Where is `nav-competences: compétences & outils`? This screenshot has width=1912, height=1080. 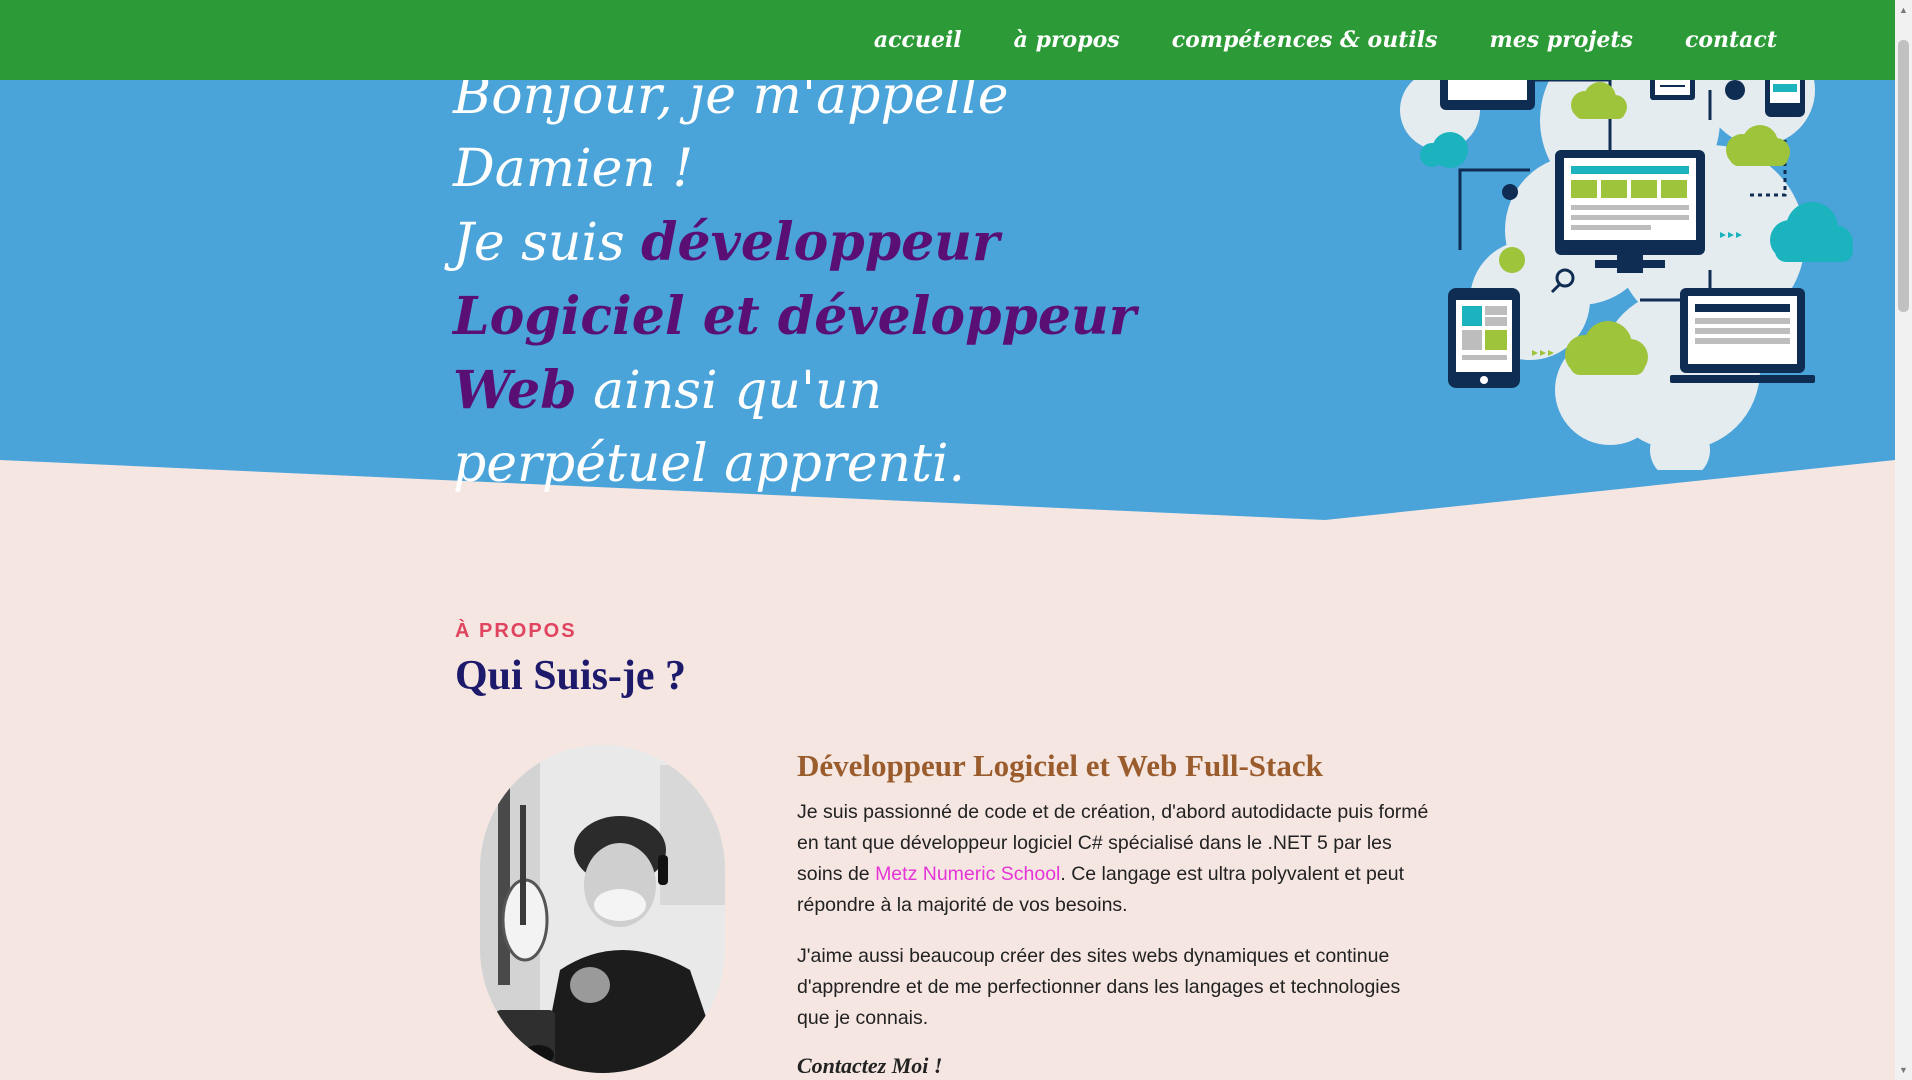
nav-competences: compétences & outils is located at coordinates (1305, 40).